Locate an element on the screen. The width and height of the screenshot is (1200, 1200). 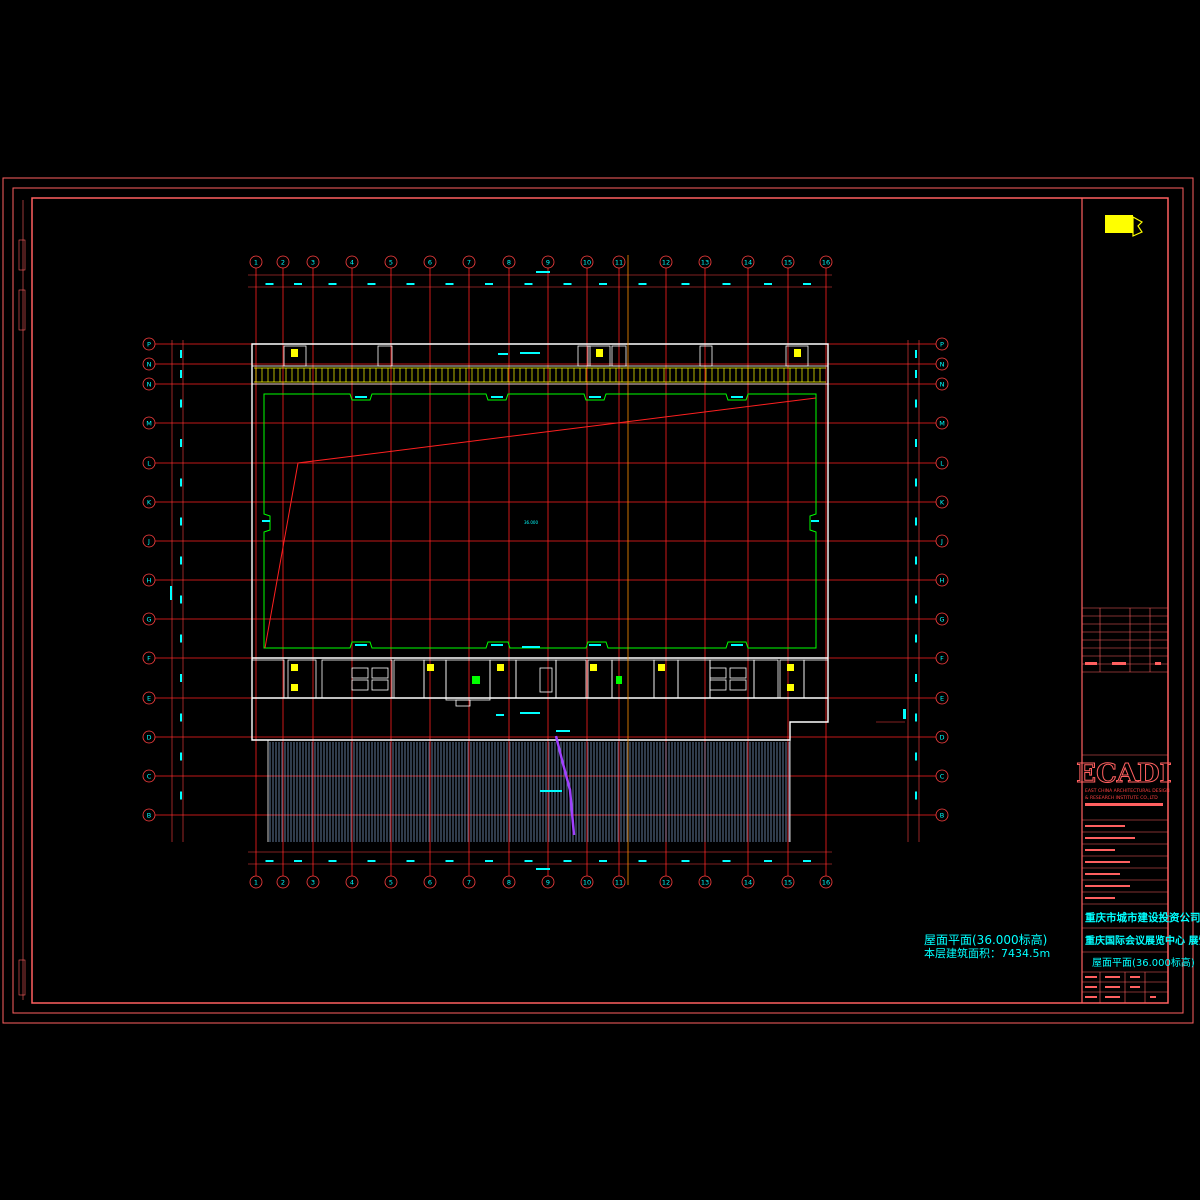
axis-label-top: 5 is located at coordinates (391, 263).